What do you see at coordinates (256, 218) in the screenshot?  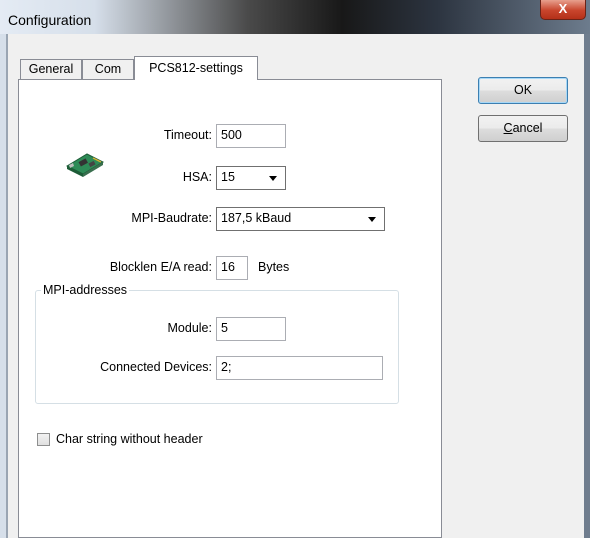 I see `mpi-baudrate-value: 187,5 kBaud` at bounding box center [256, 218].